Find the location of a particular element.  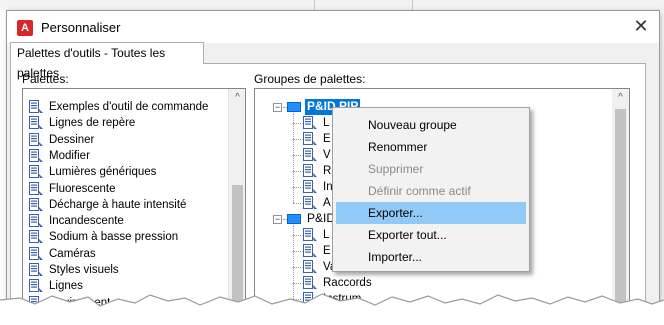

tree-palette-item: In is located at coordinates (318, 187).